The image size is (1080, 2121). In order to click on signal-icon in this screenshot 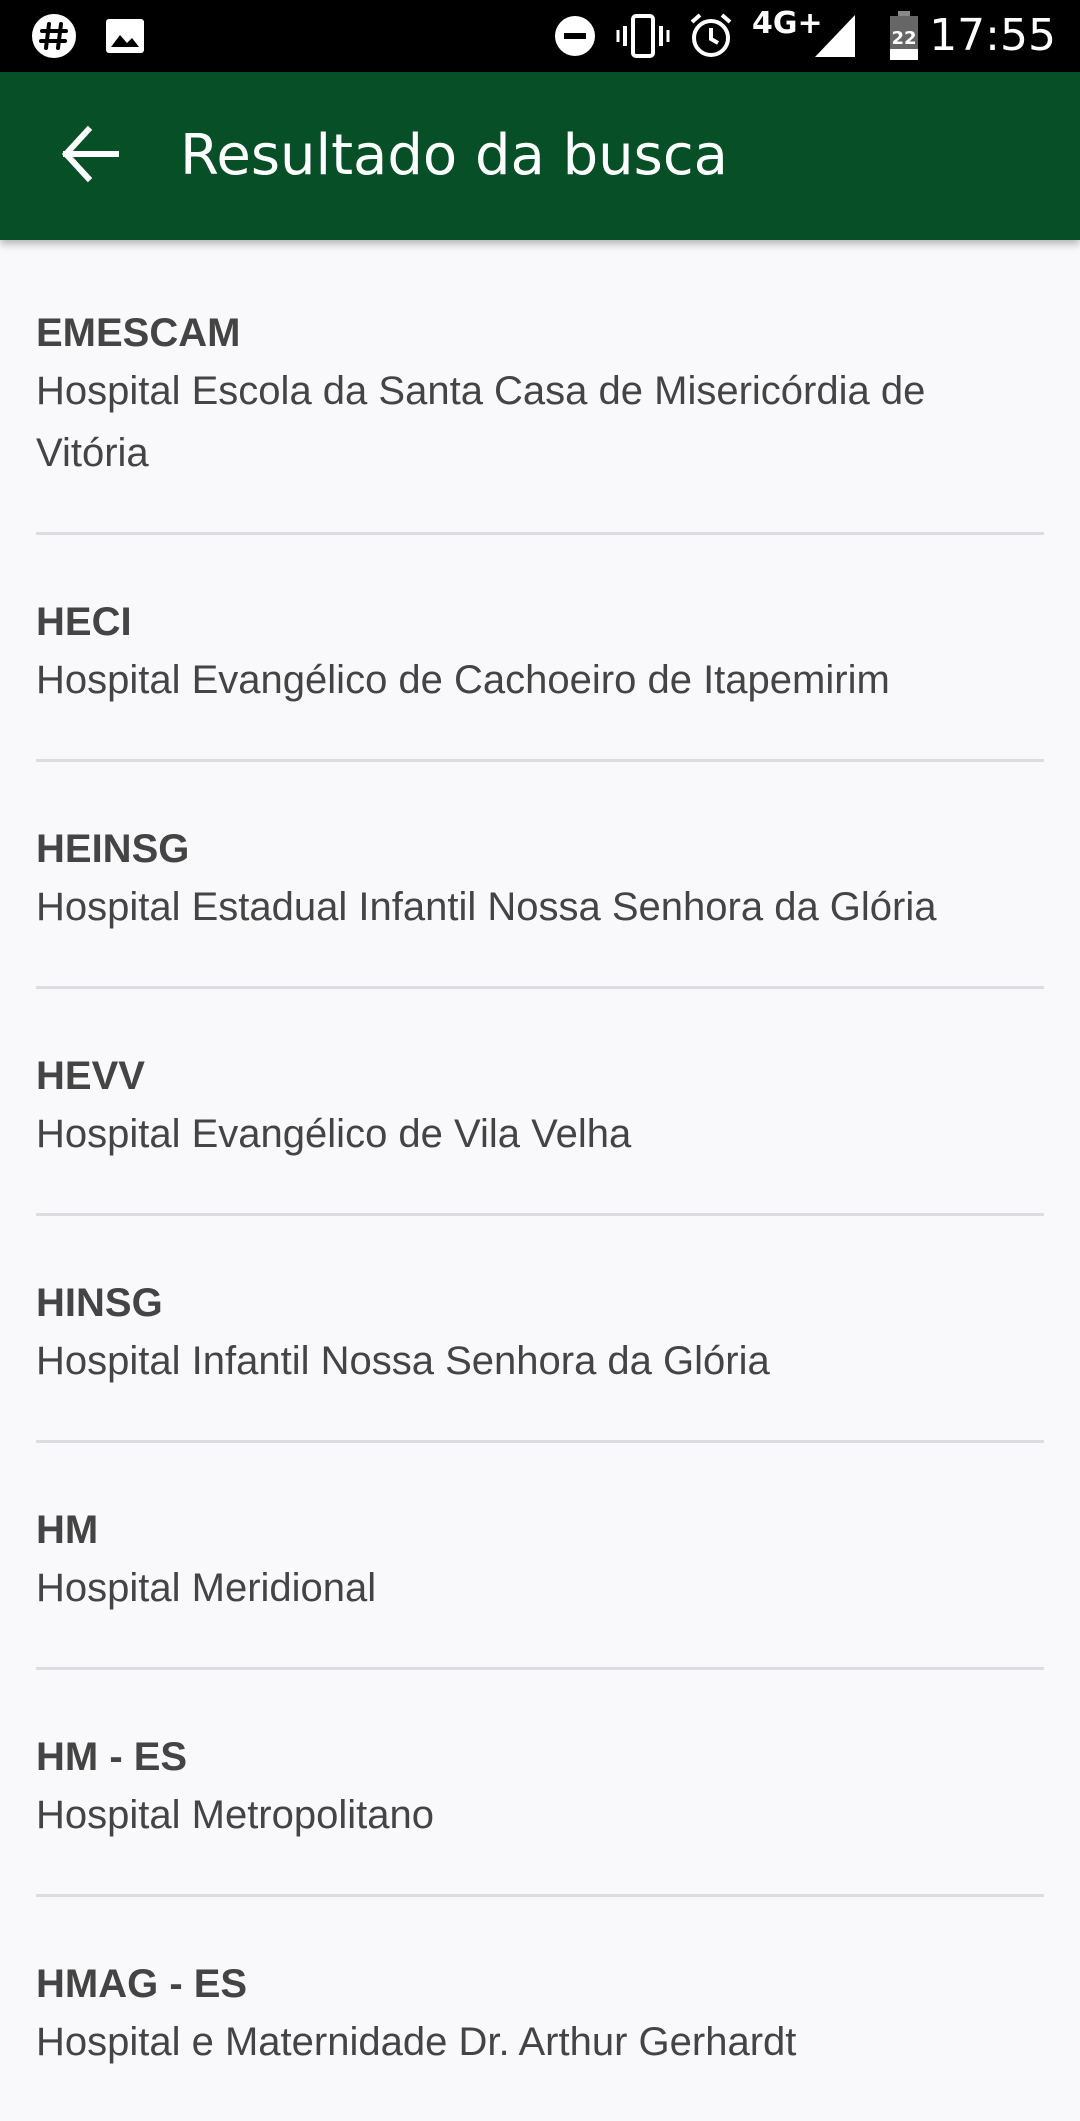, I will do `click(835, 36)`.